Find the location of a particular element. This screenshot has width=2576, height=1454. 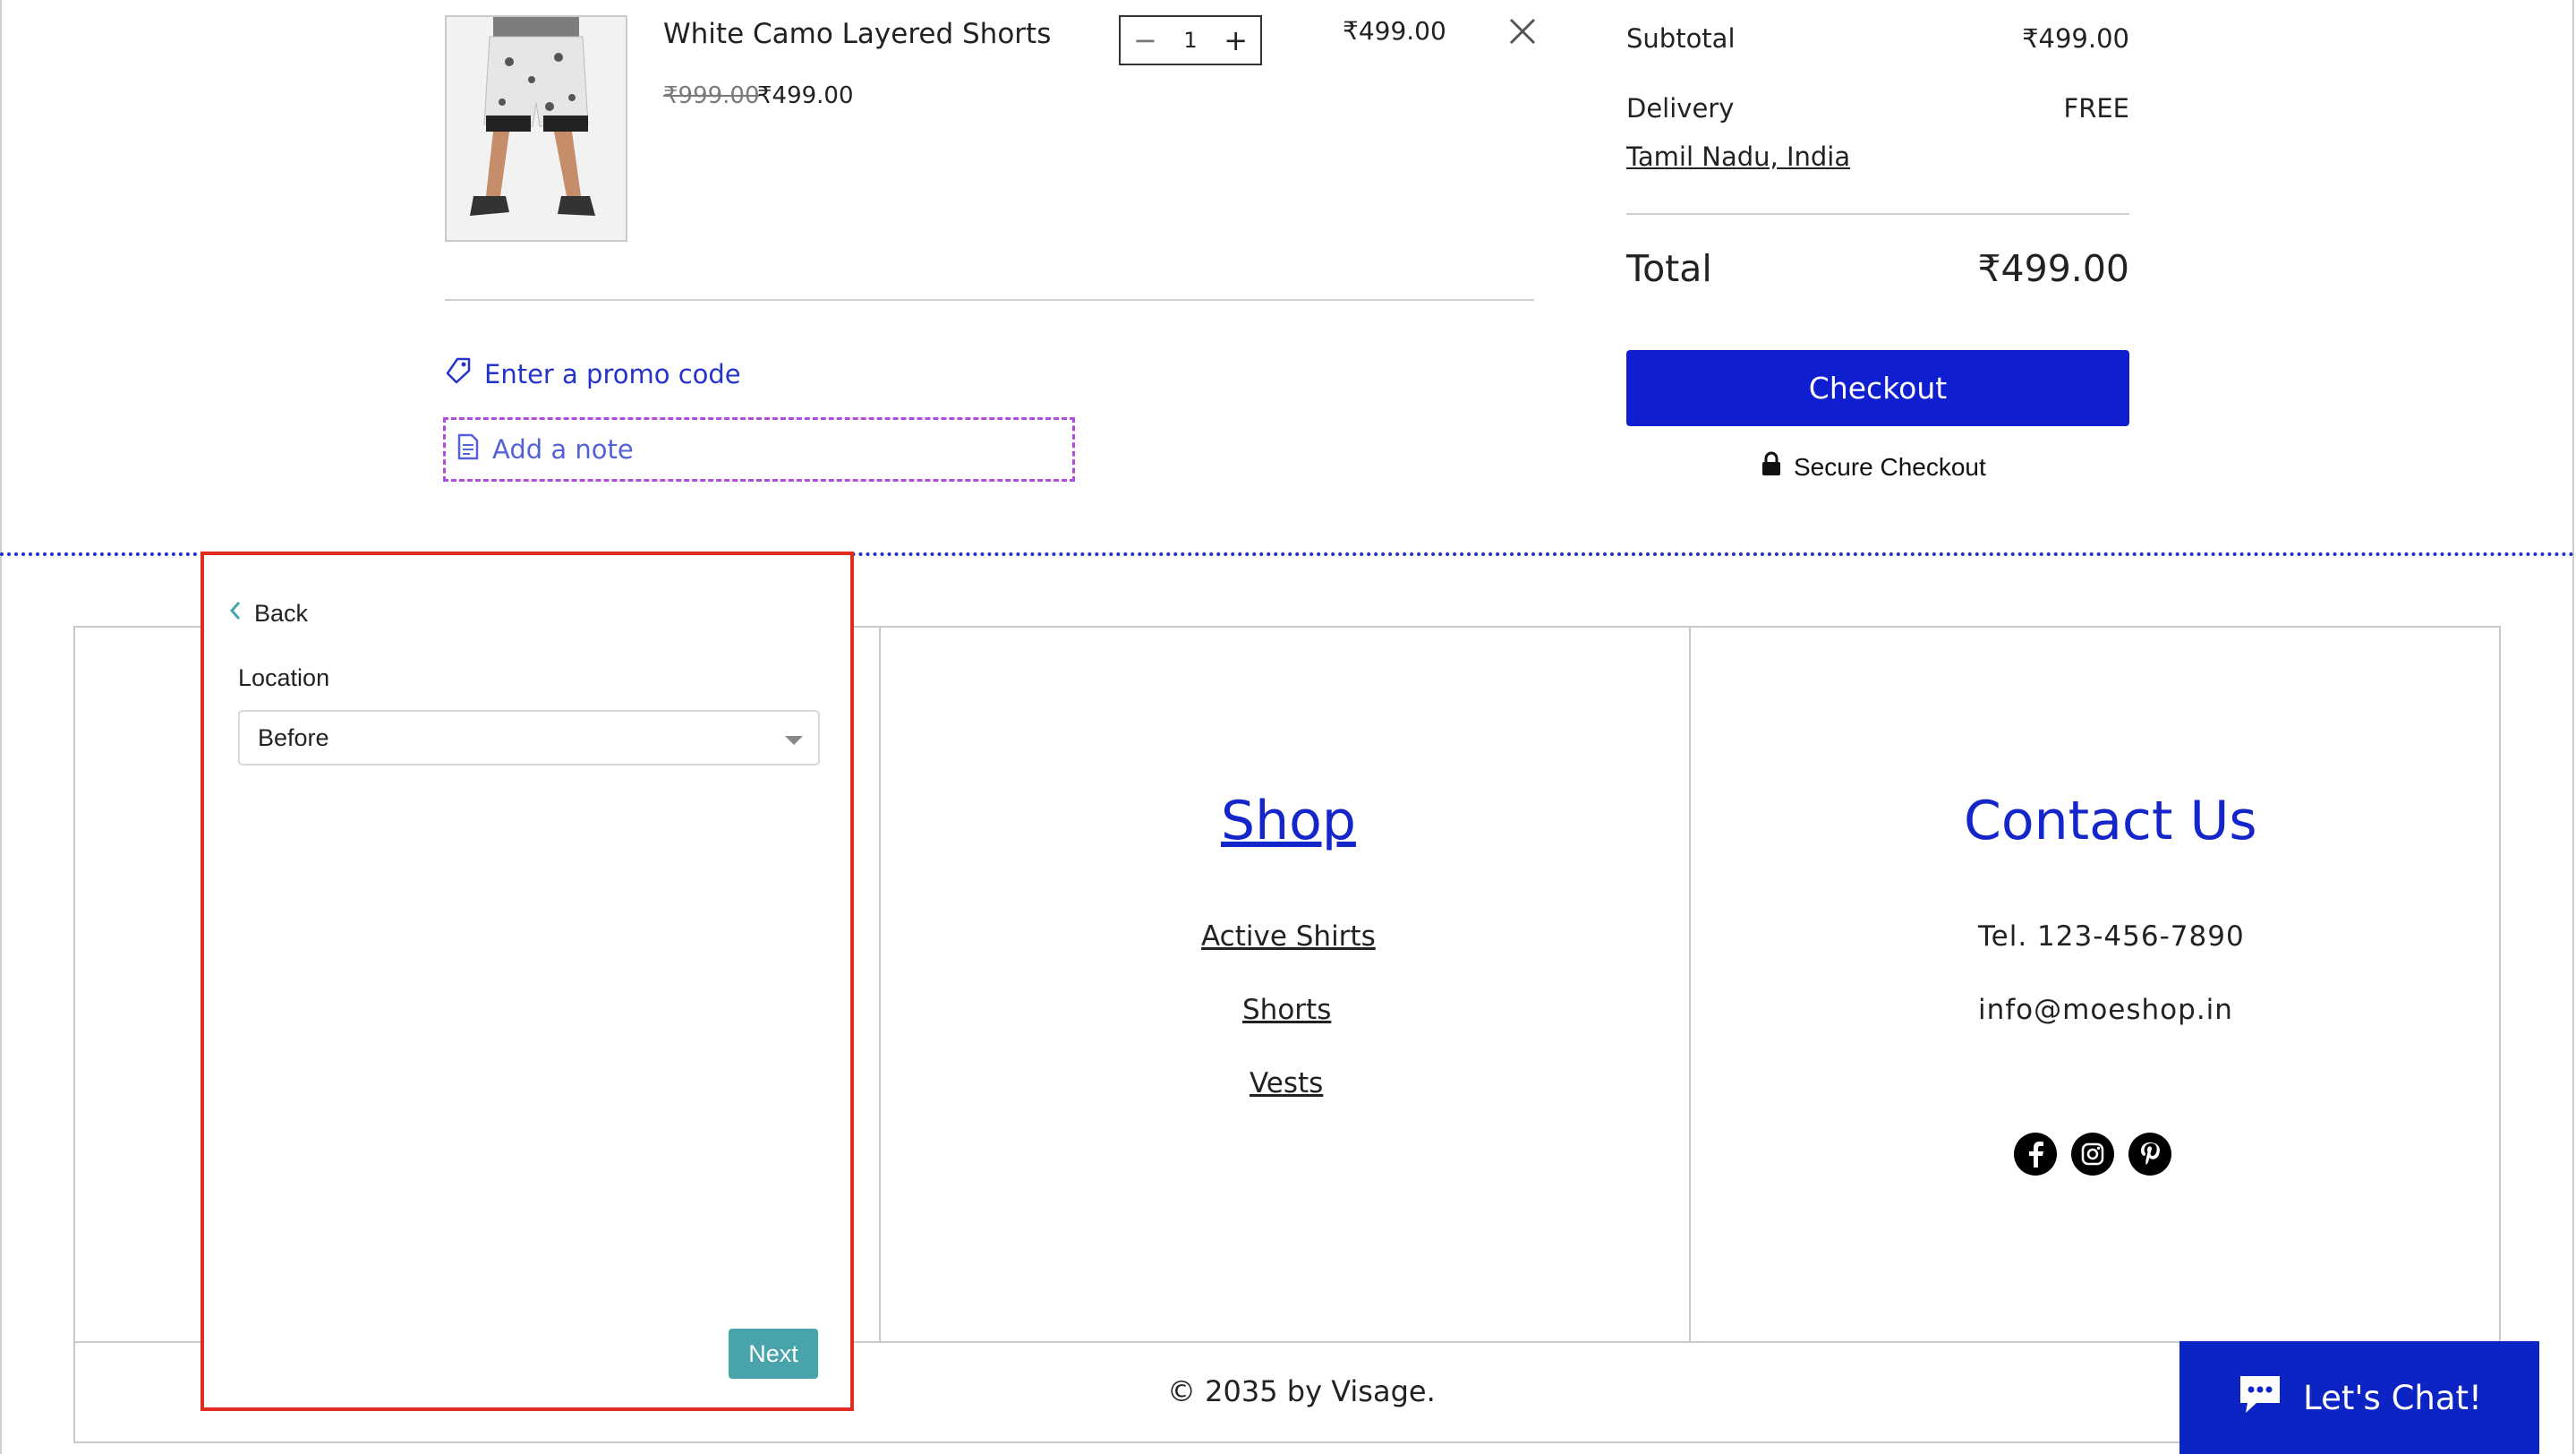

quantity-stepper: − 1 + is located at coordinates (1190, 40).